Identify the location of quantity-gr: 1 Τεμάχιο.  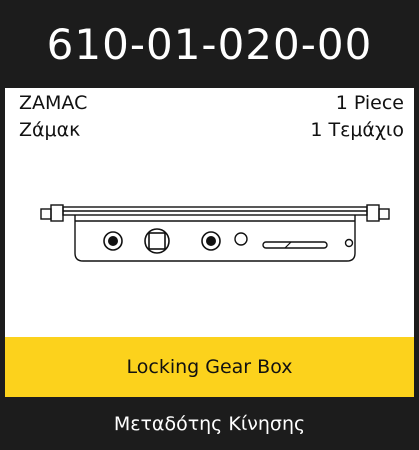
(357, 130).